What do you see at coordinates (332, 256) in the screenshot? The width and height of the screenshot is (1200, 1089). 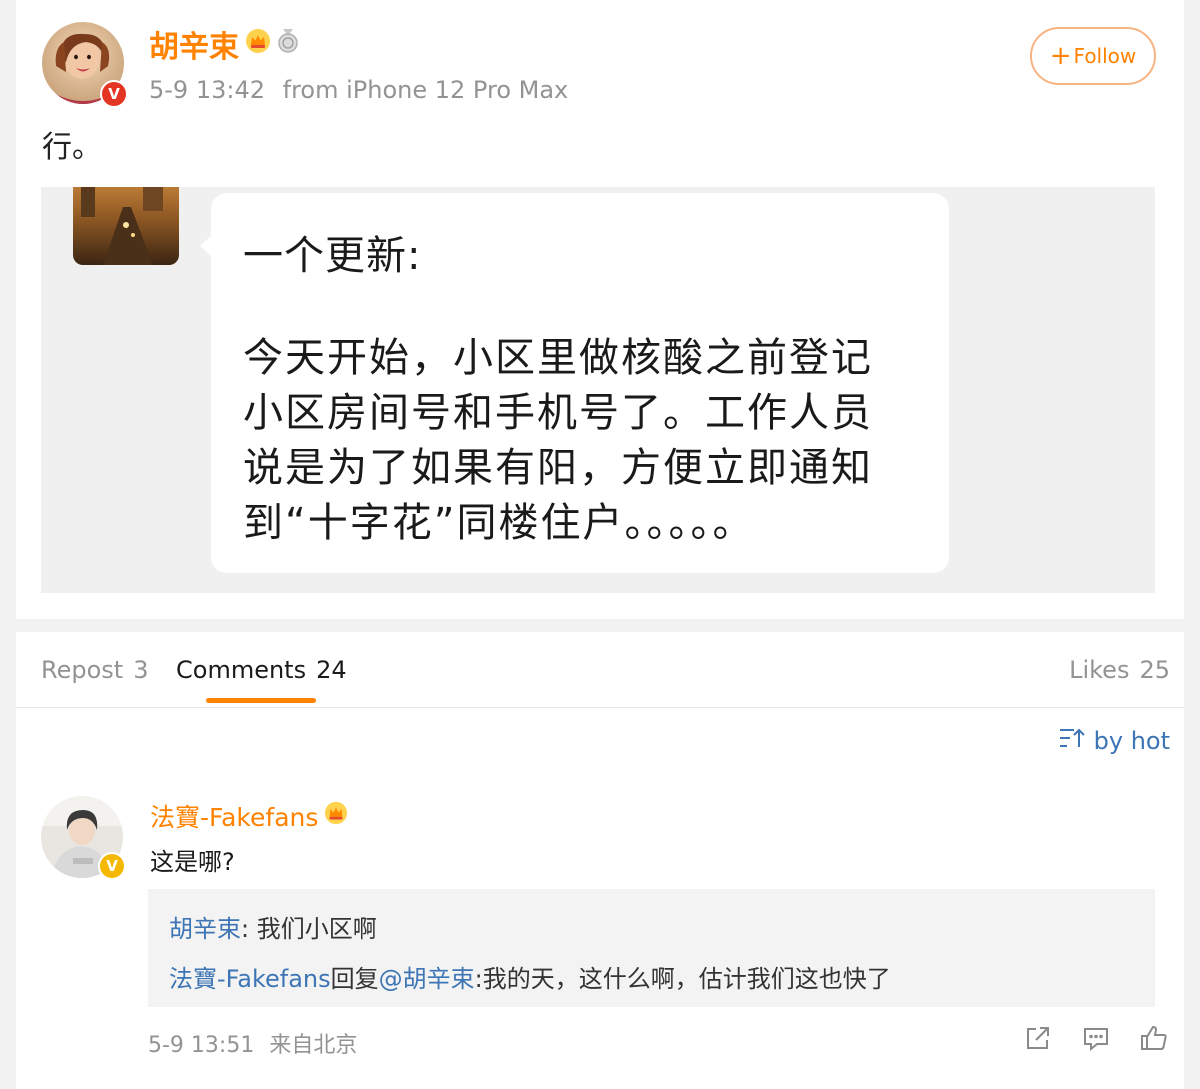 I see `bubble-title: 一个更新:` at bounding box center [332, 256].